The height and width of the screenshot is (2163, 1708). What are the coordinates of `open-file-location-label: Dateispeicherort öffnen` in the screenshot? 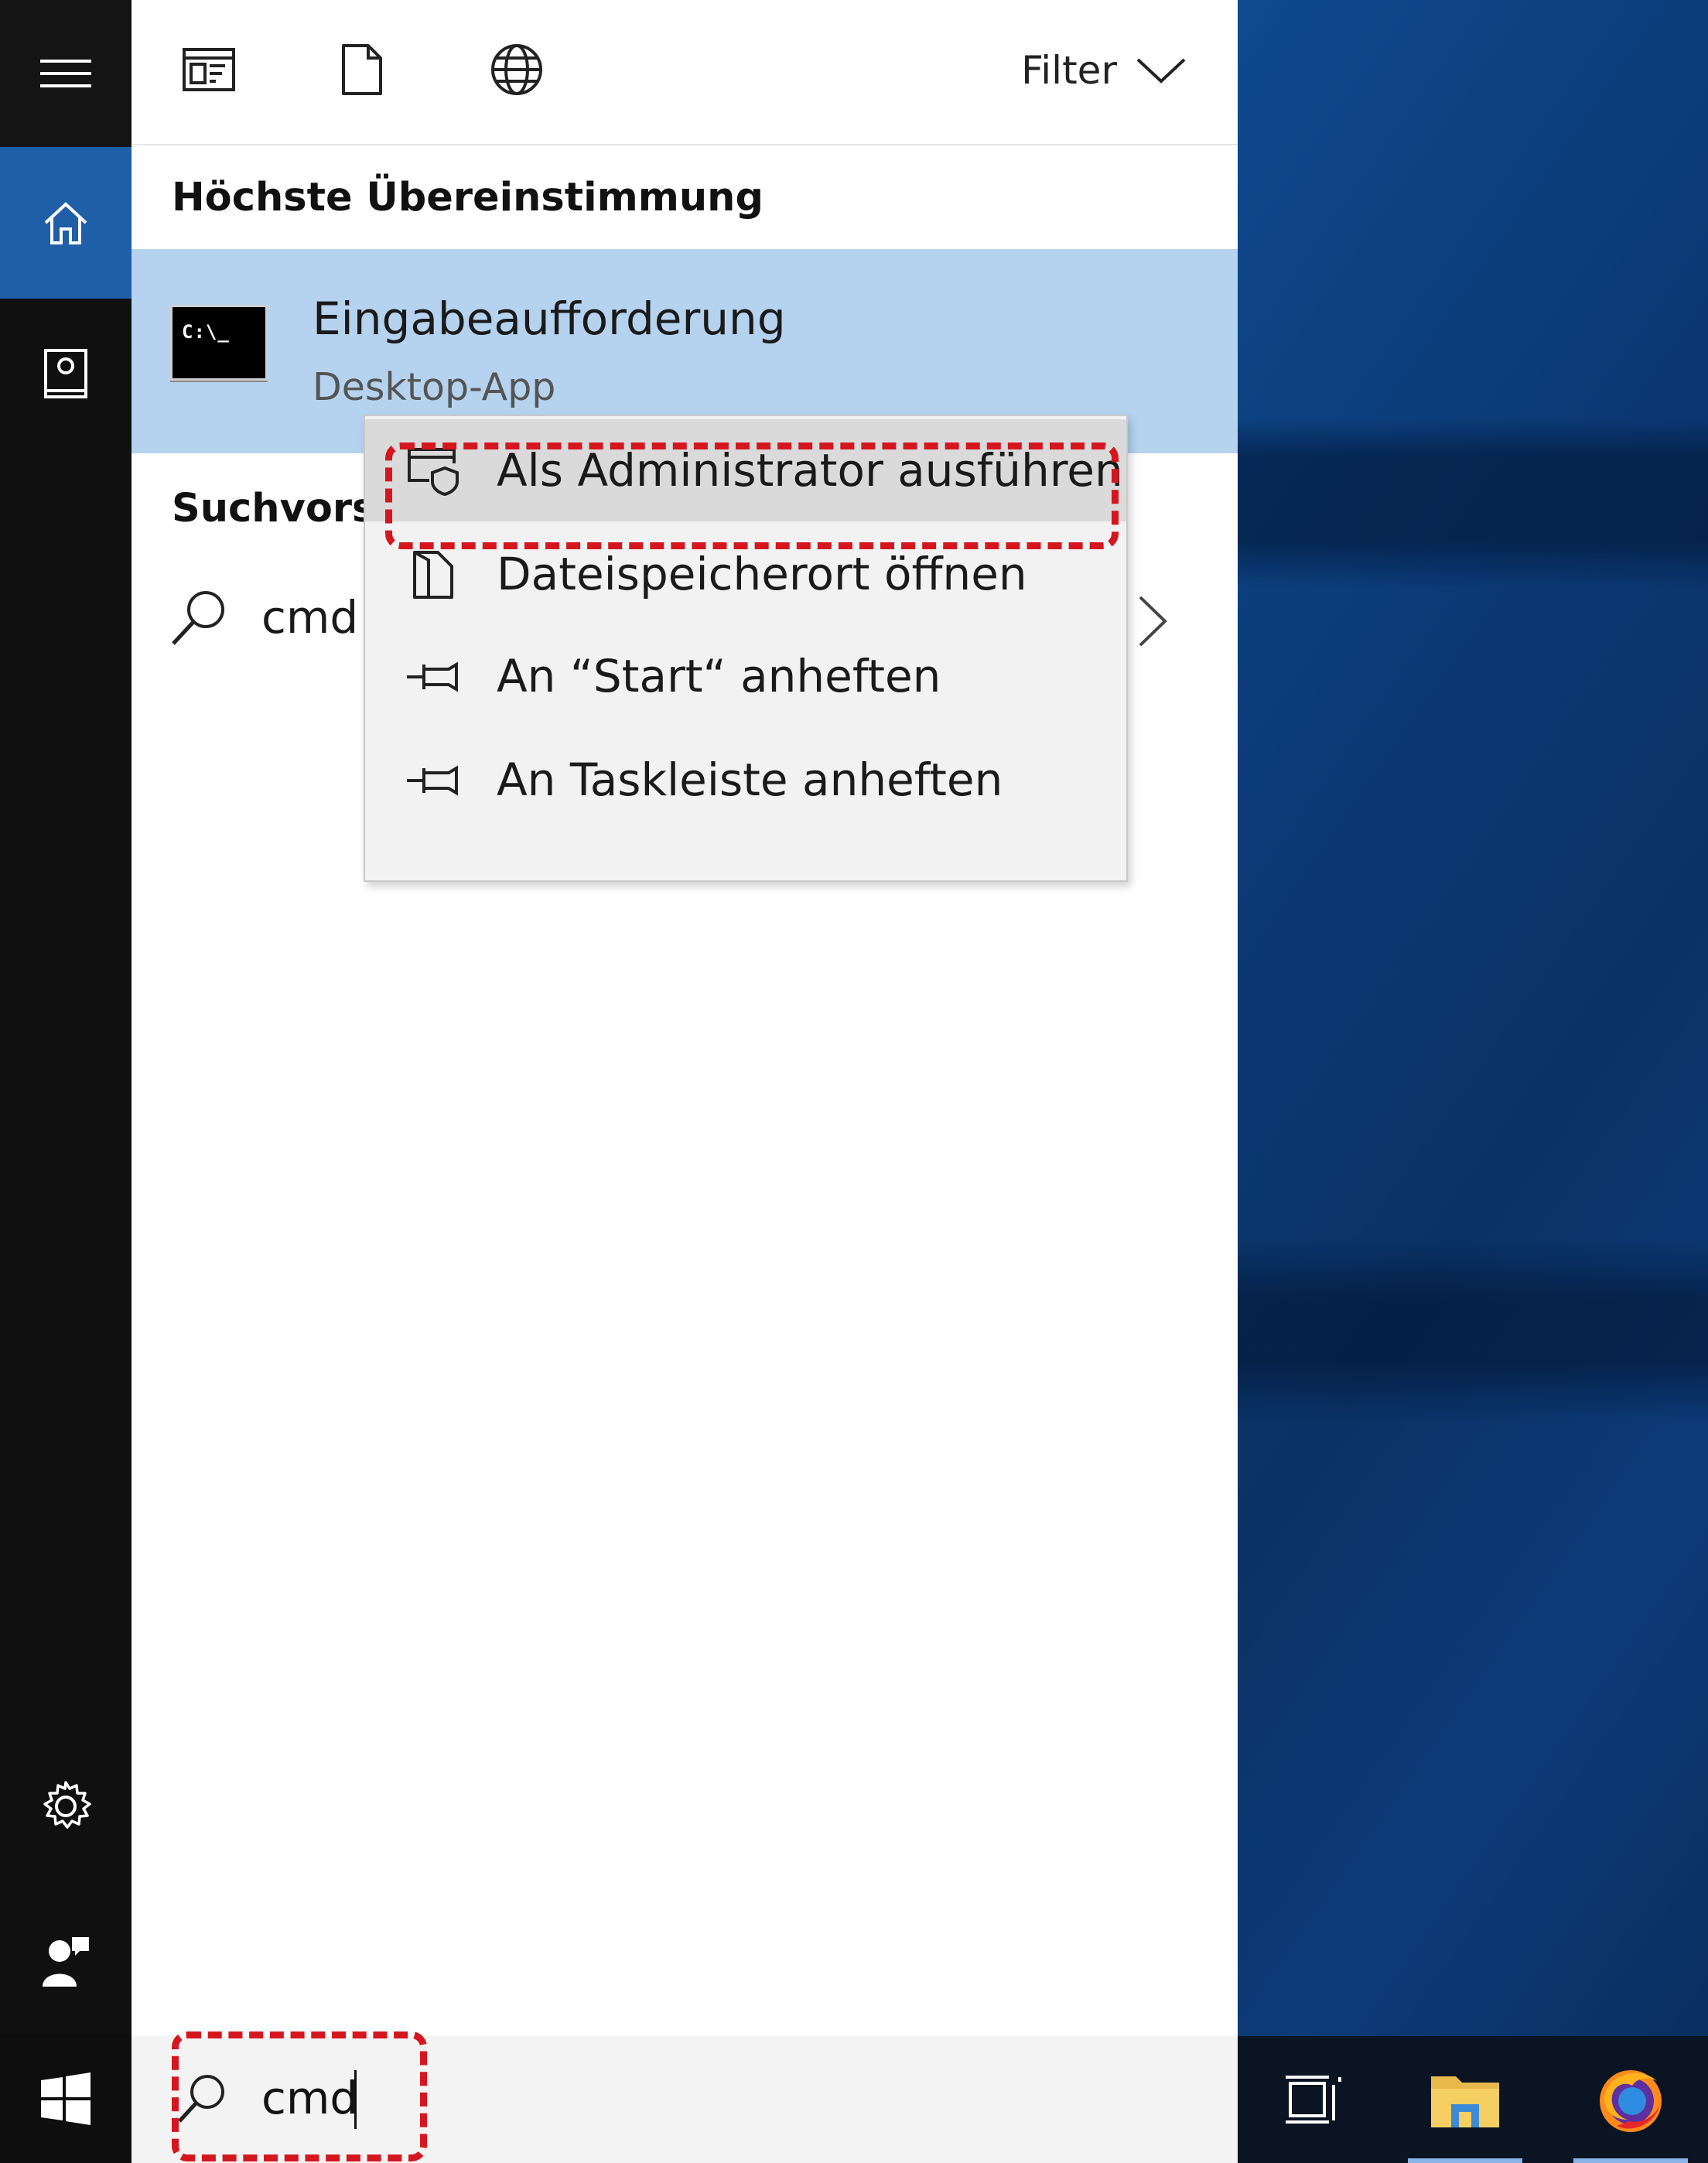 It's located at (762, 574).